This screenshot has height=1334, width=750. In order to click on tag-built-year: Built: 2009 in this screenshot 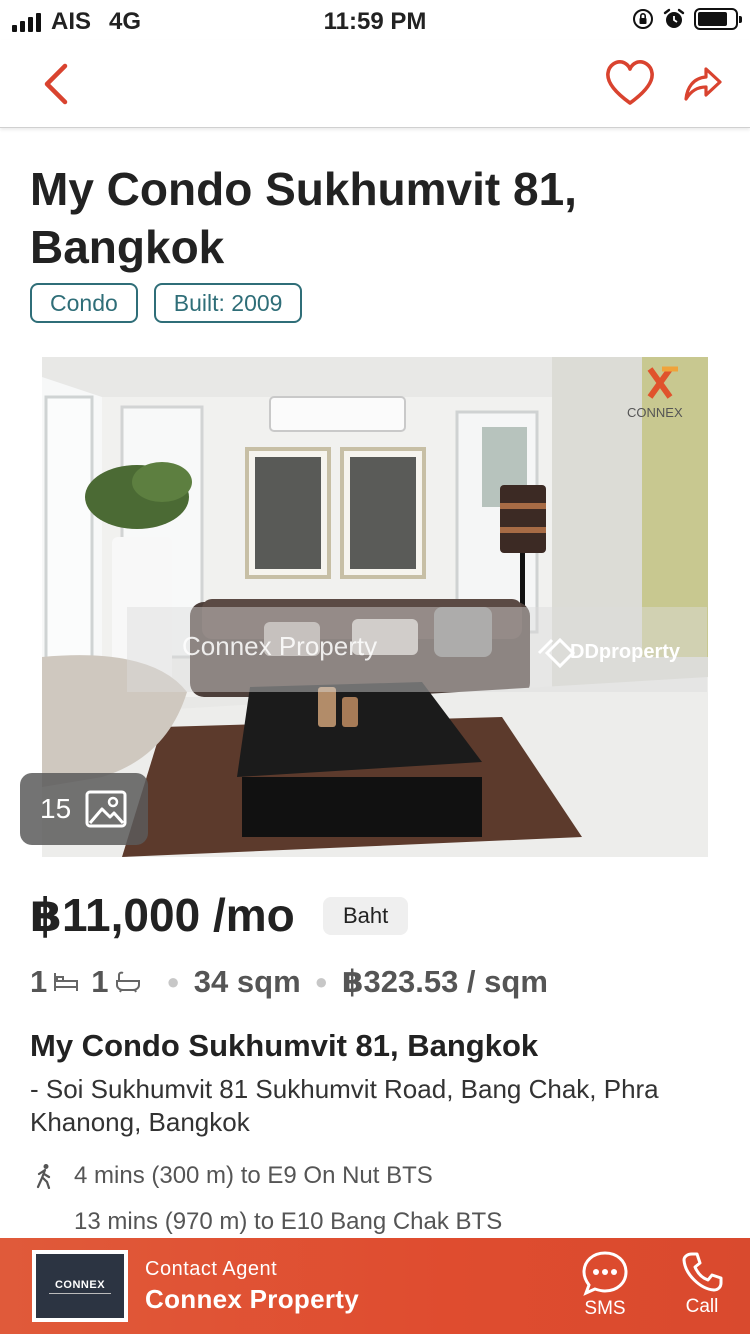, I will do `click(228, 303)`.